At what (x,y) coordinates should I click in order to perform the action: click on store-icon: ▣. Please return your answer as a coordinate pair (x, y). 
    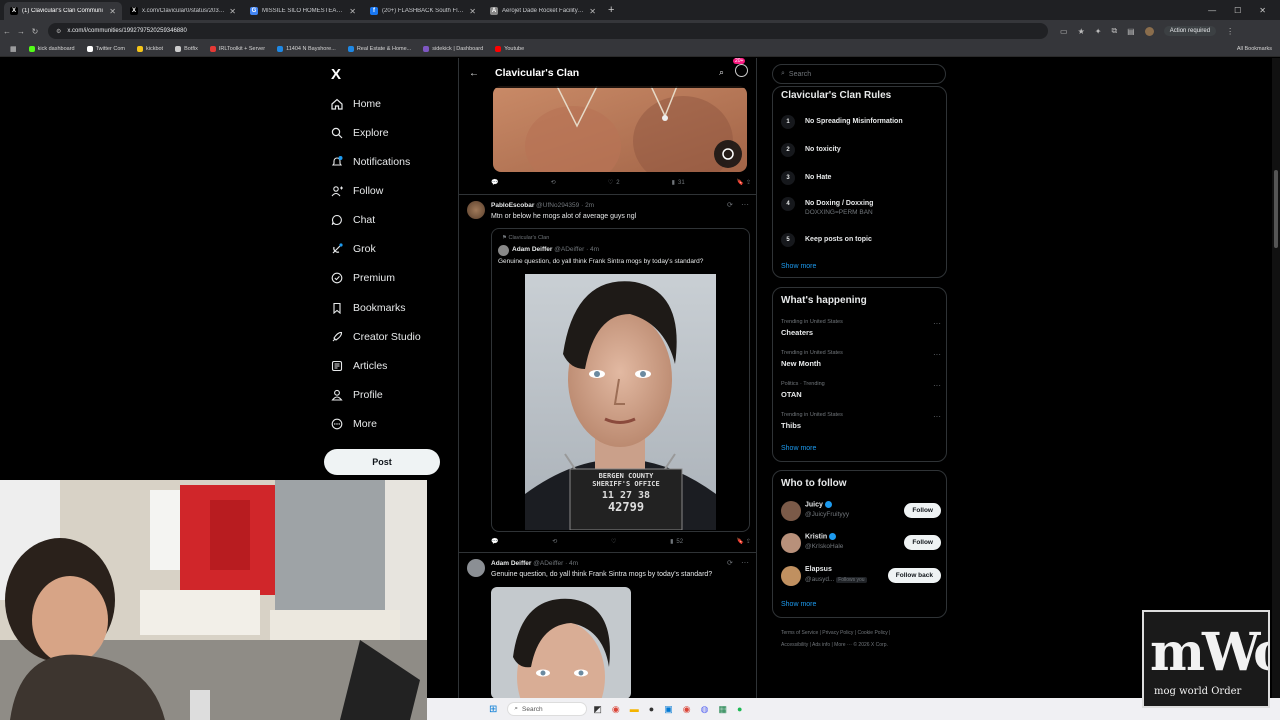
    Looking at the image, I should click on (668, 709).